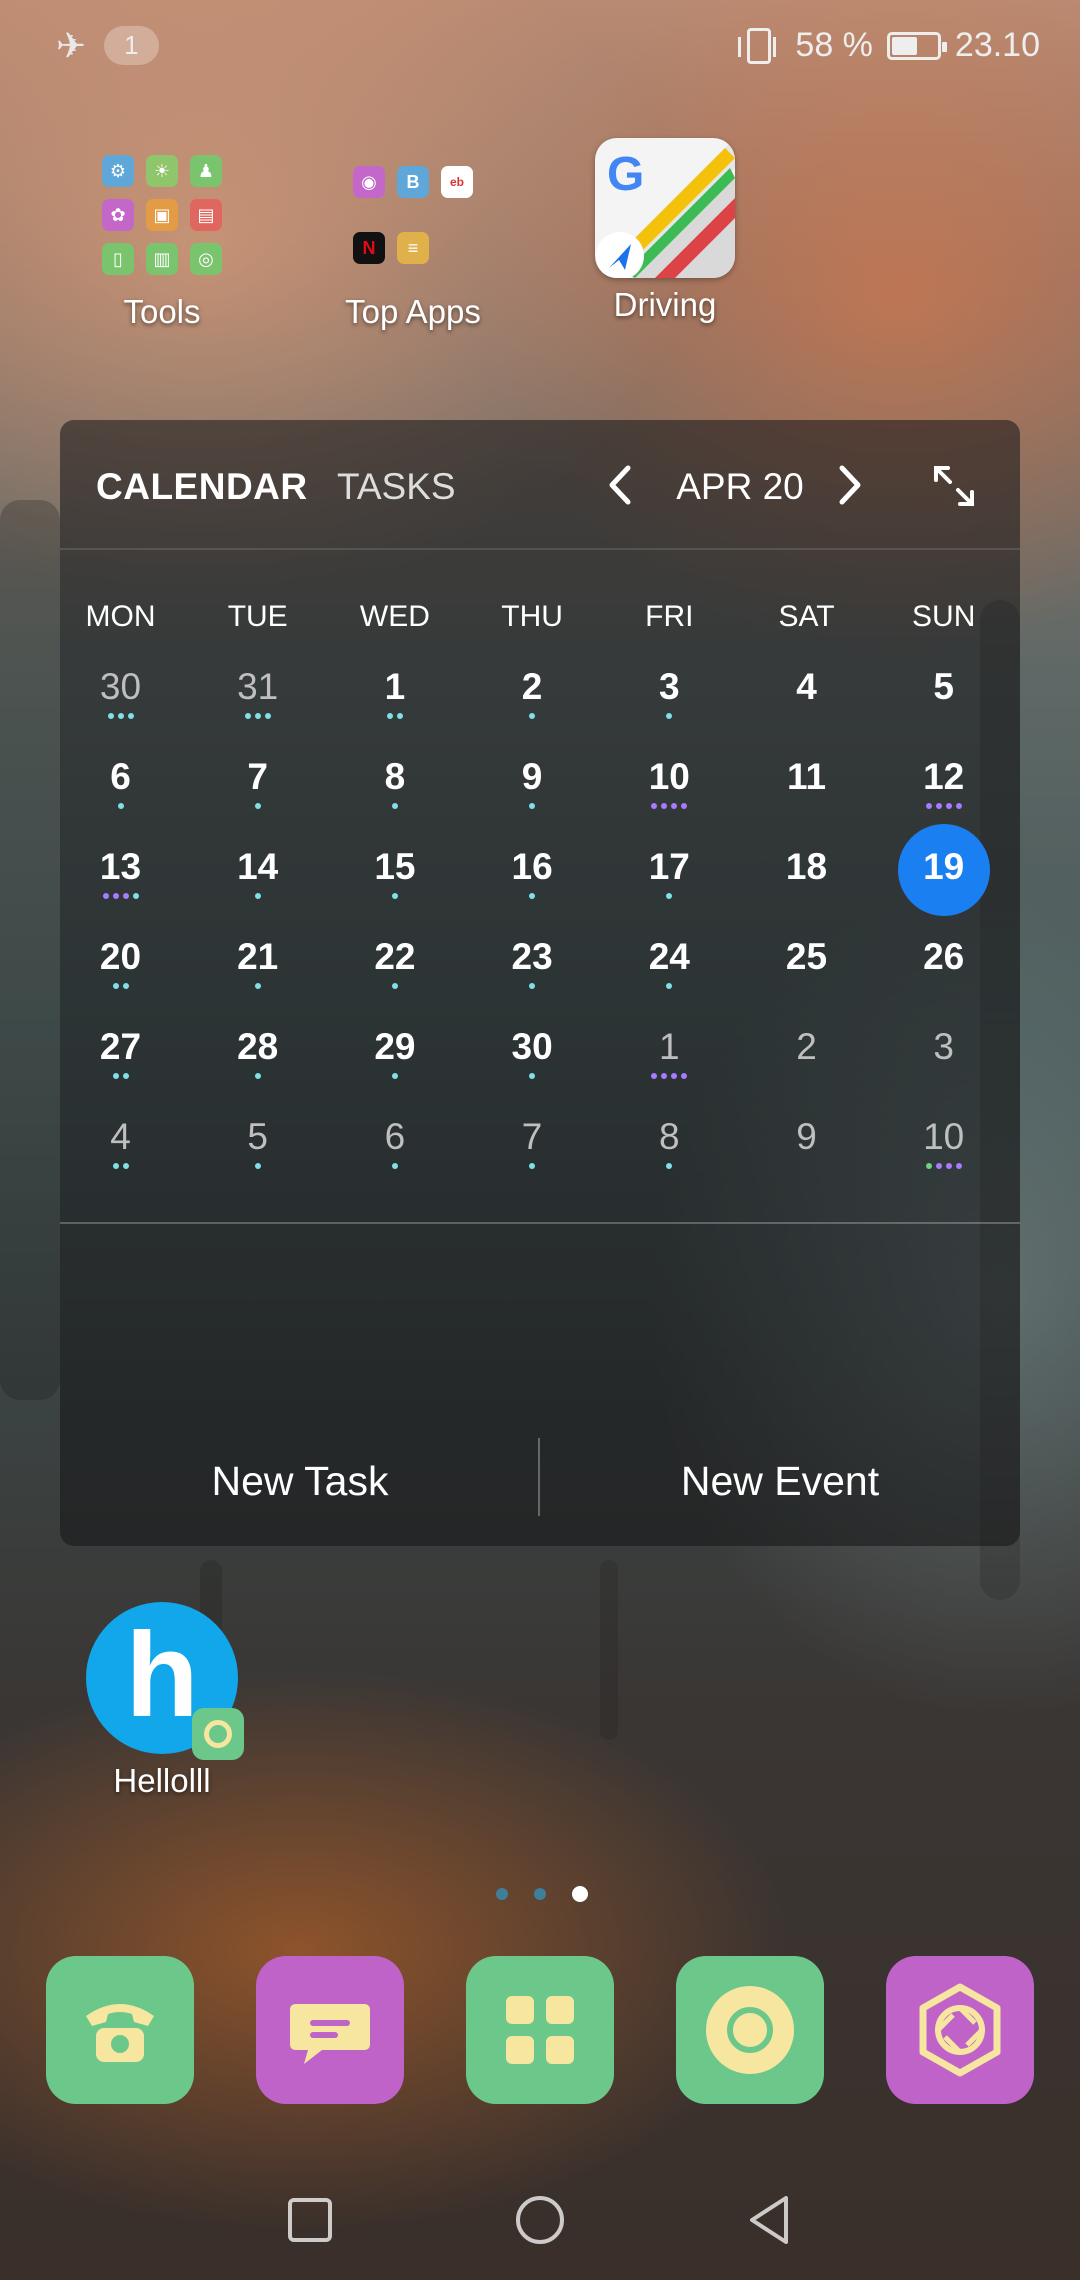  I want to click on calendar-day: 14, so click(257, 881).